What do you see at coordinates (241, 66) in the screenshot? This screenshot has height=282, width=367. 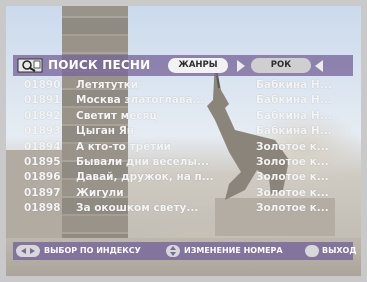 I see `next-genre-arrow-icon` at bounding box center [241, 66].